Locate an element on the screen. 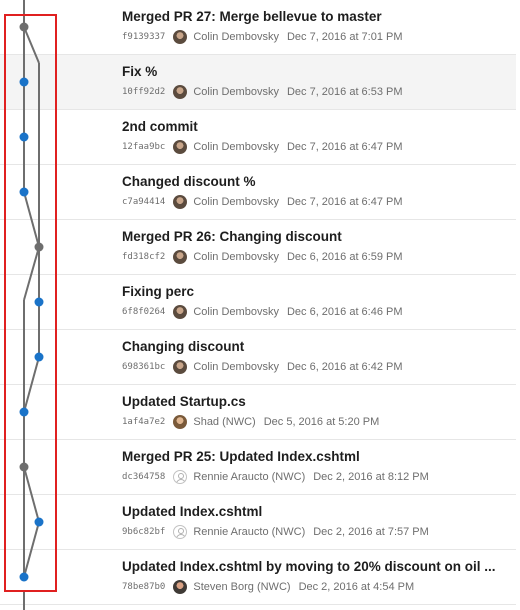 This screenshot has height=610, width=520. commit-date: Dec 2, 2016 at 8:12 PM is located at coordinates (371, 477).